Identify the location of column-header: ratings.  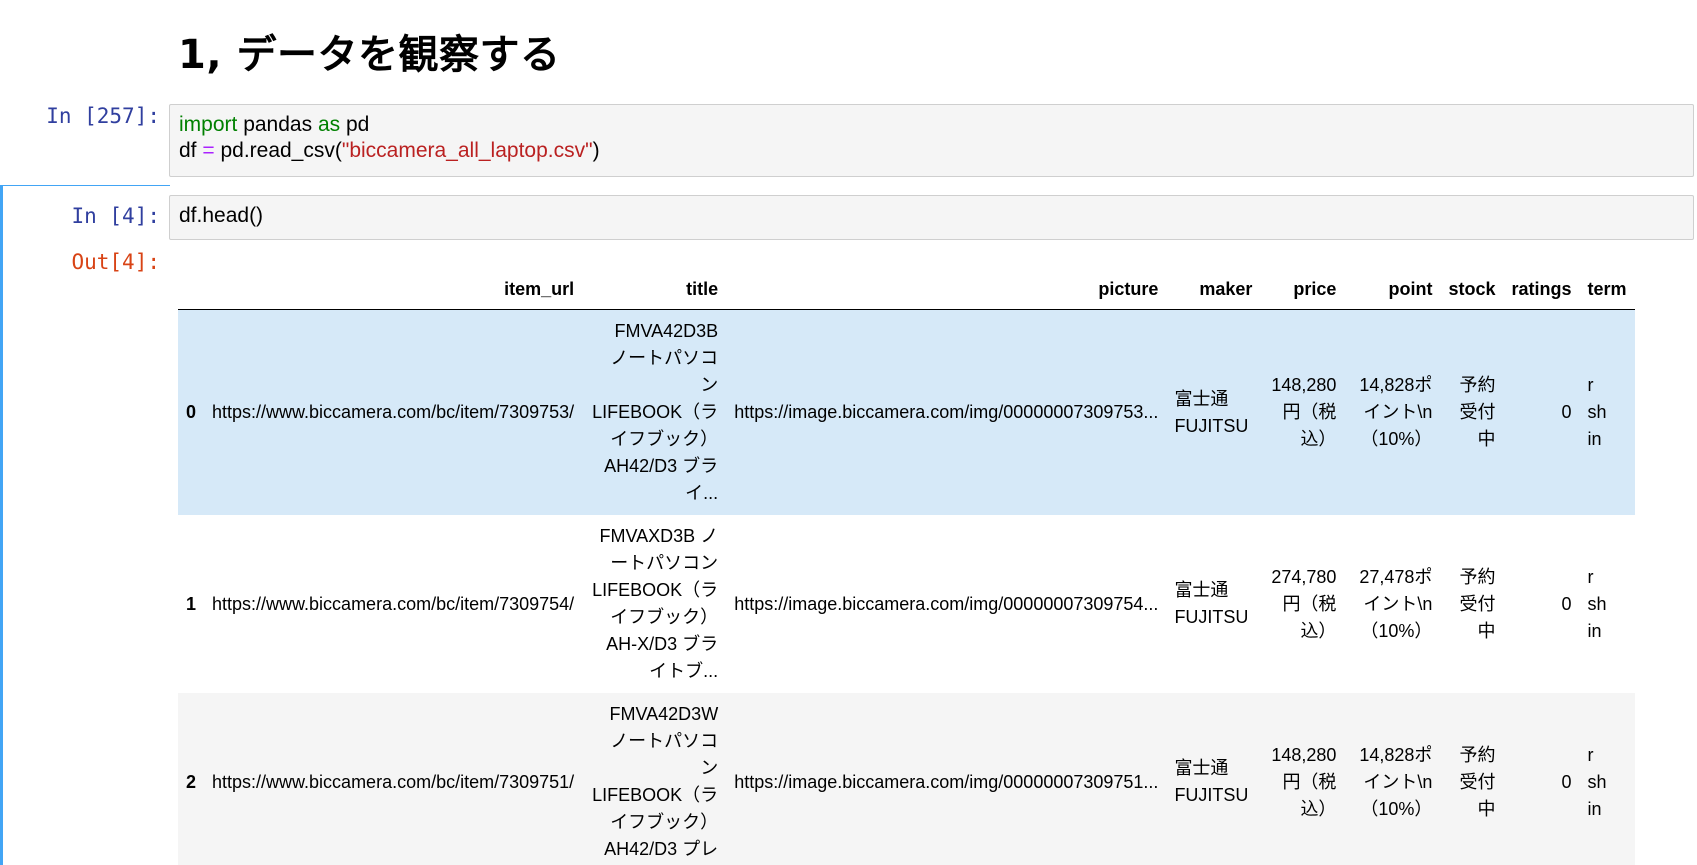
(1541, 291).